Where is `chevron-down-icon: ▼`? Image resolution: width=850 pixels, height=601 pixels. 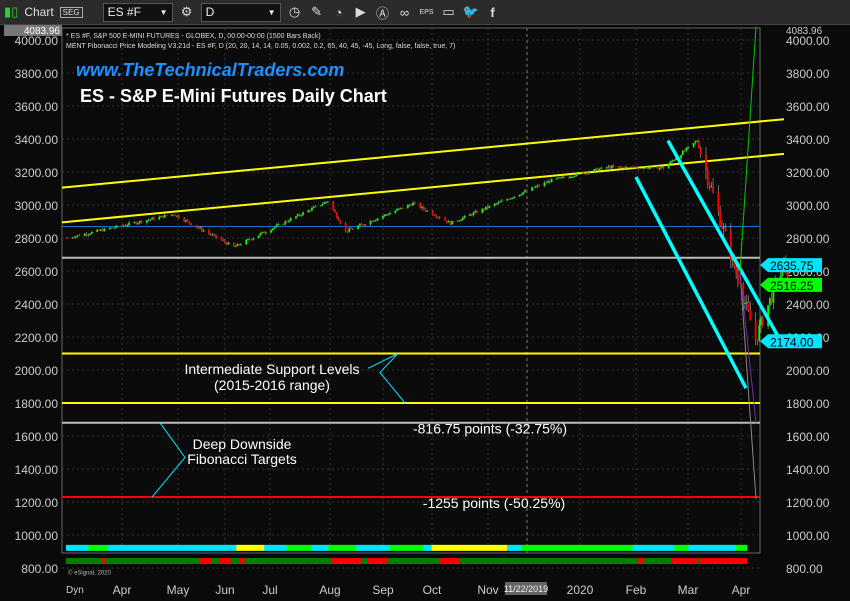 chevron-down-icon: ▼ is located at coordinates (163, 12).